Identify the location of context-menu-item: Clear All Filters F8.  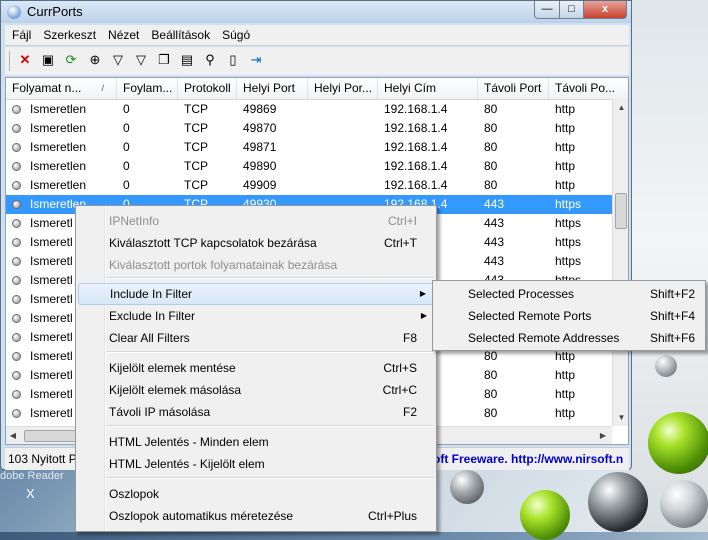
(256, 338).